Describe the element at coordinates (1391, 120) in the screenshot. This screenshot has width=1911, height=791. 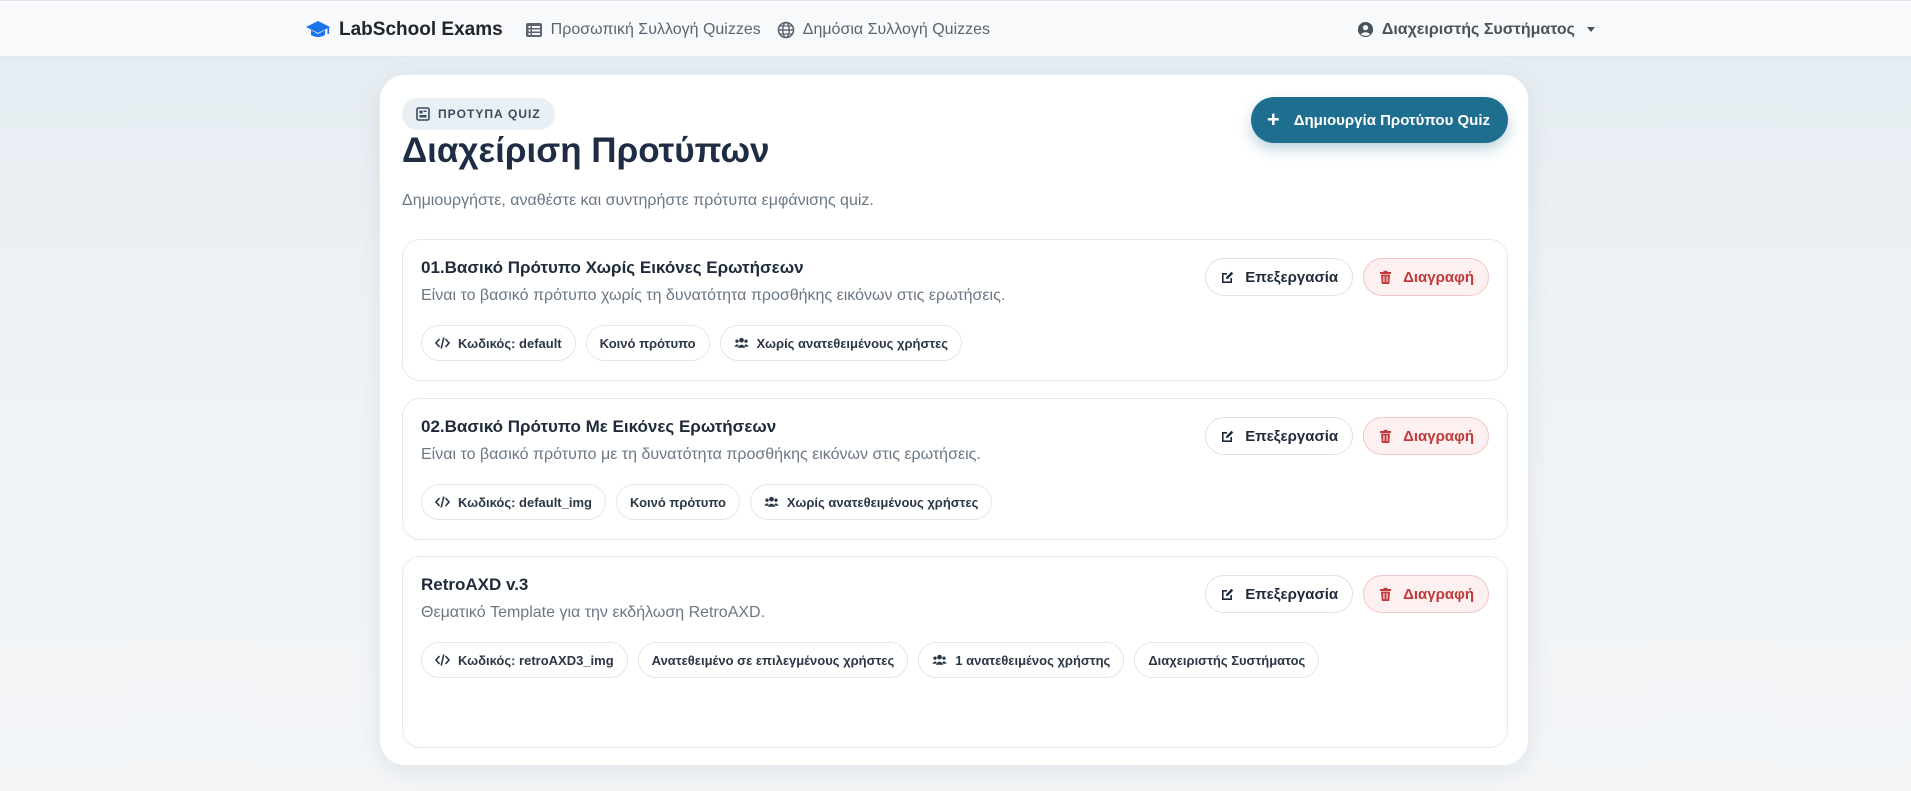
I see `create-template-label: Δημιουργία Προτύπου Quiz` at that location.